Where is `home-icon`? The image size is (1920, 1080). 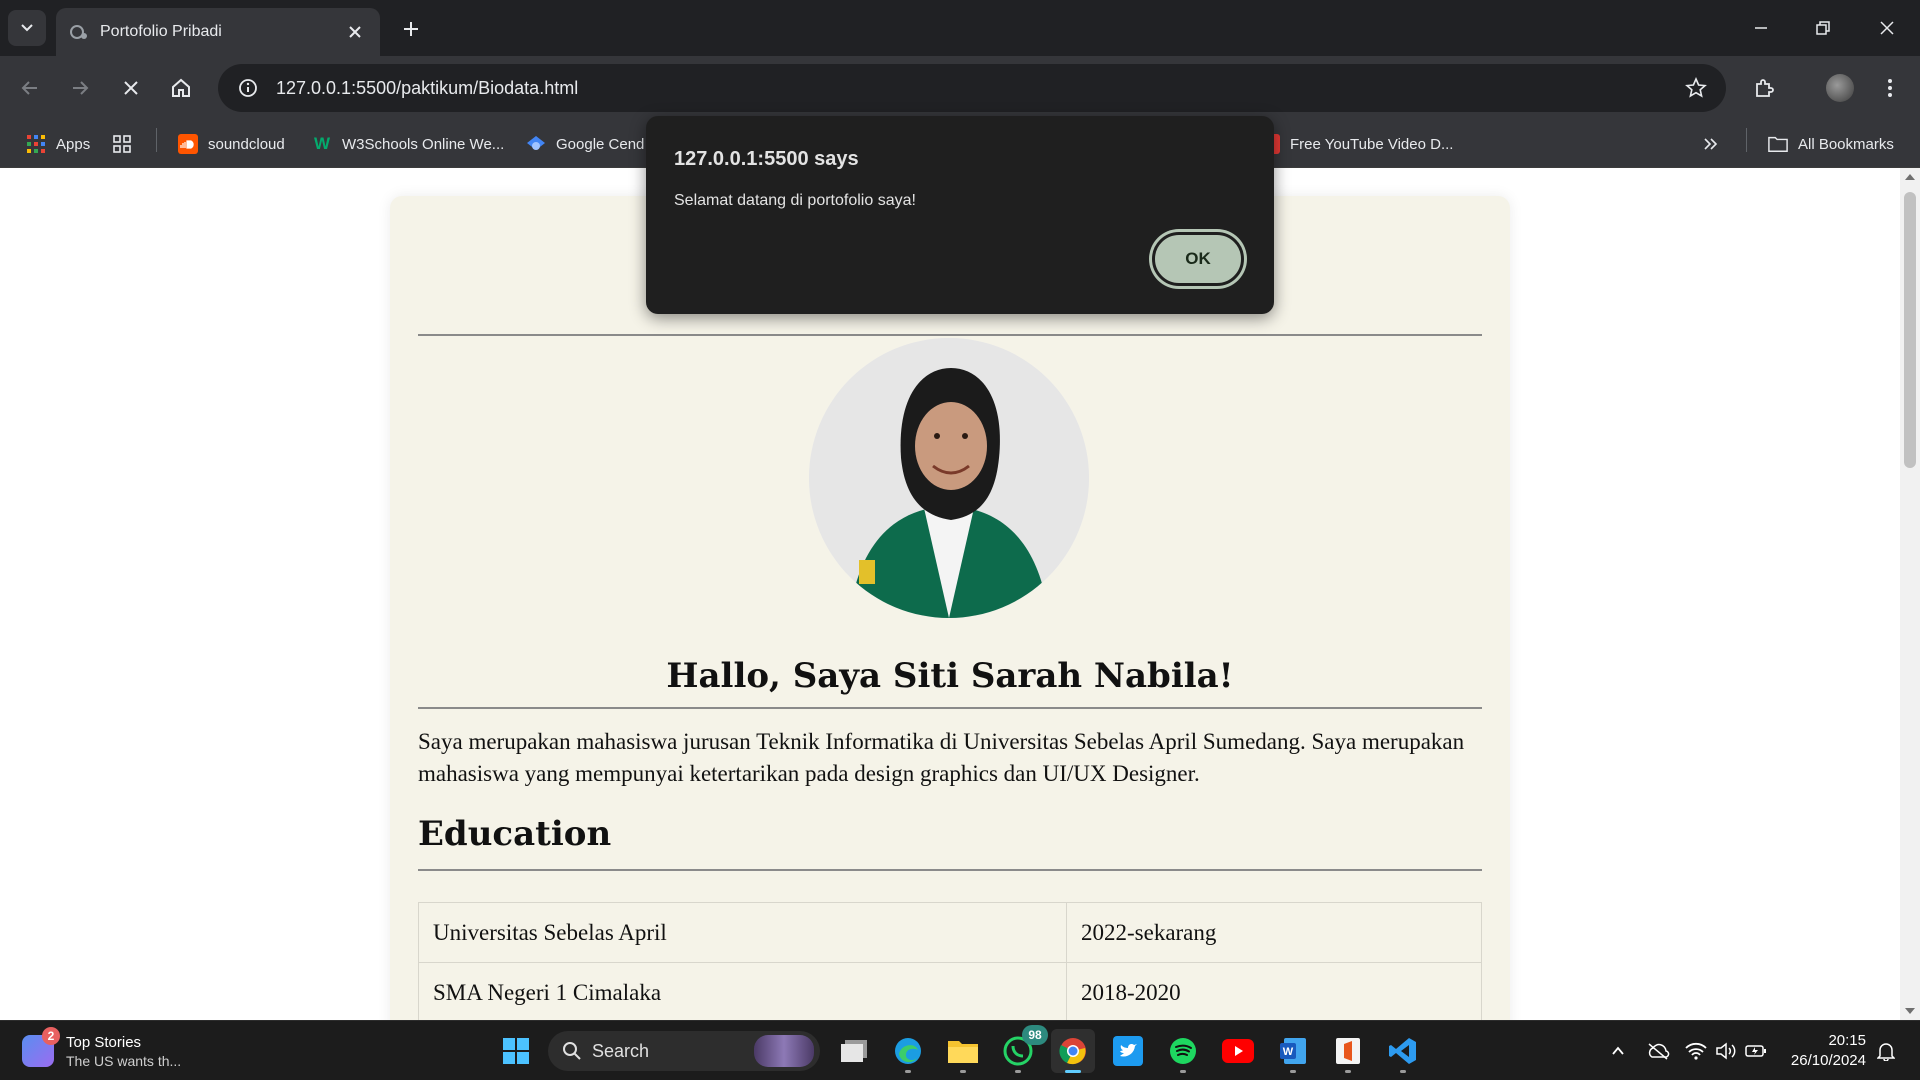
home-icon is located at coordinates (181, 87).